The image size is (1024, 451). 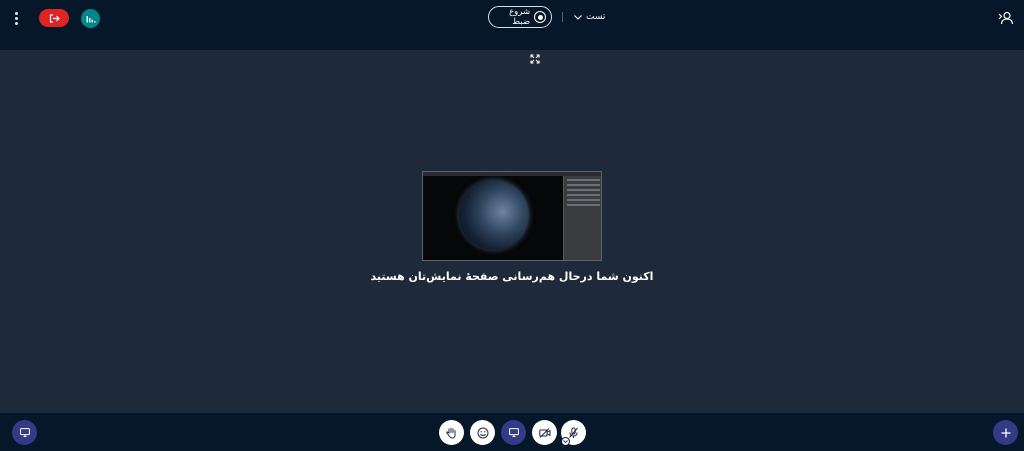 I want to click on start-recording-button: شروع ضبط, so click(x=520, y=17).